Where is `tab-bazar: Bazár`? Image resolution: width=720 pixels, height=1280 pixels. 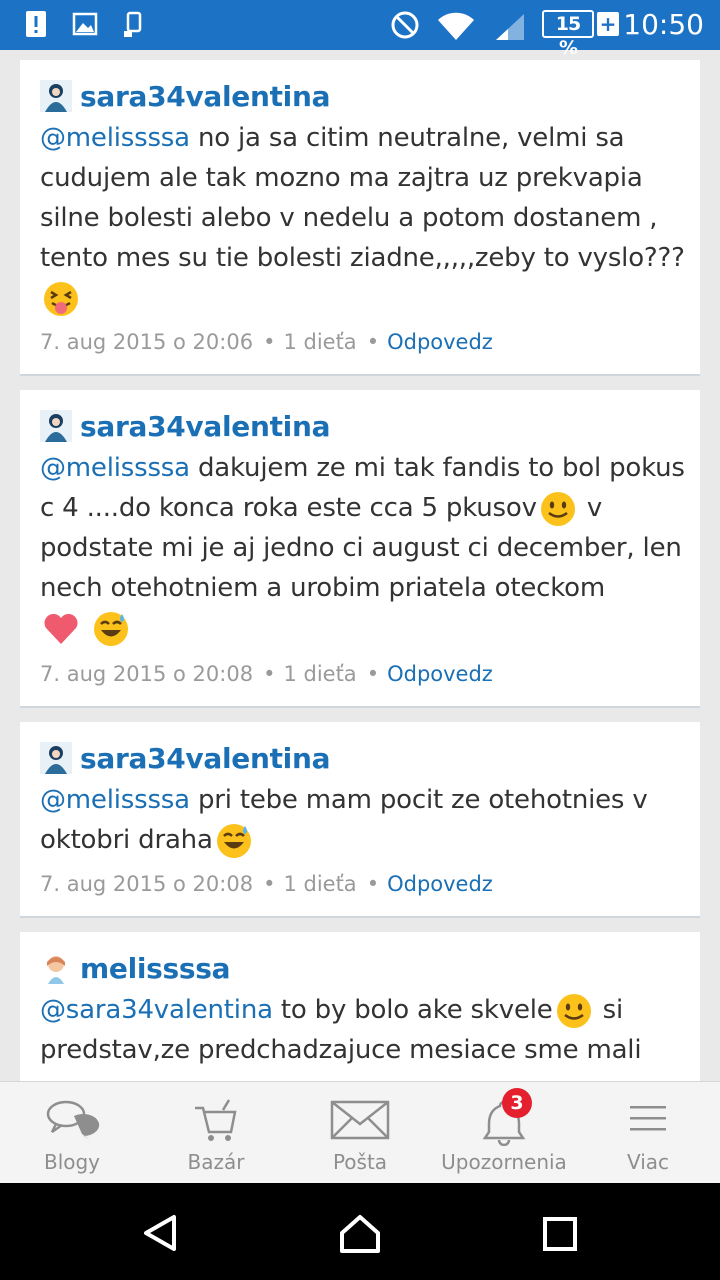
tab-bazar: Bazár is located at coordinates (216, 1133).